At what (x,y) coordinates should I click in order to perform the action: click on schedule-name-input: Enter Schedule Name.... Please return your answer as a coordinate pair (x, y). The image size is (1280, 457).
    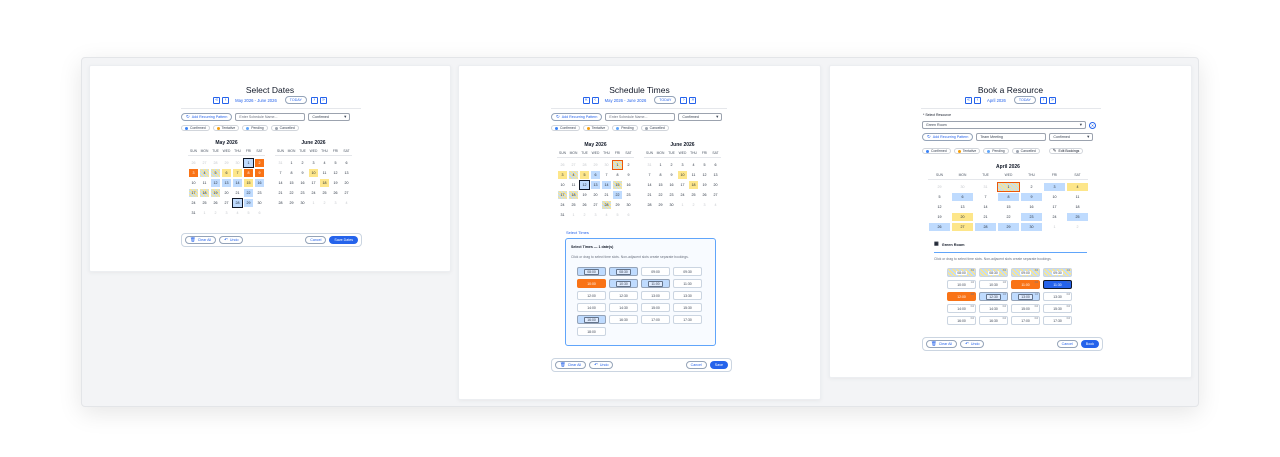
    Looking at the image, I should click on (640, 117).